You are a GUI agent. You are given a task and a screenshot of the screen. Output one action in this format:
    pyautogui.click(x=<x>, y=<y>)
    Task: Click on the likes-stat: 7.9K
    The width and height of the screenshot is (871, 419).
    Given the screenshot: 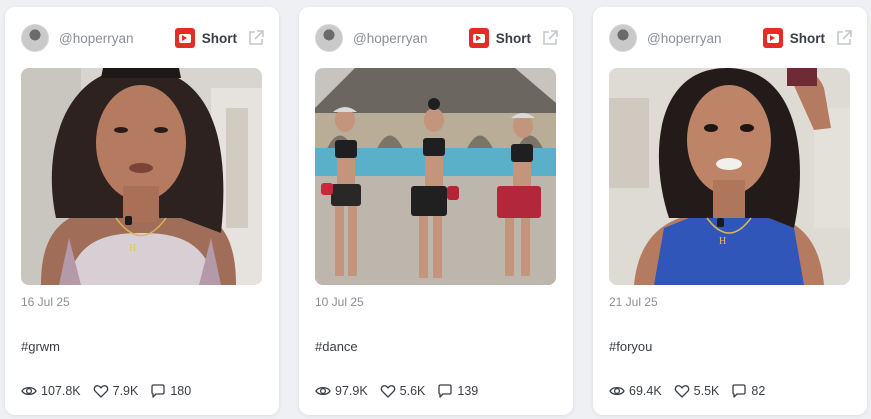 What is the action you would take?
    pyautogui.click(x=116, y=391)
    